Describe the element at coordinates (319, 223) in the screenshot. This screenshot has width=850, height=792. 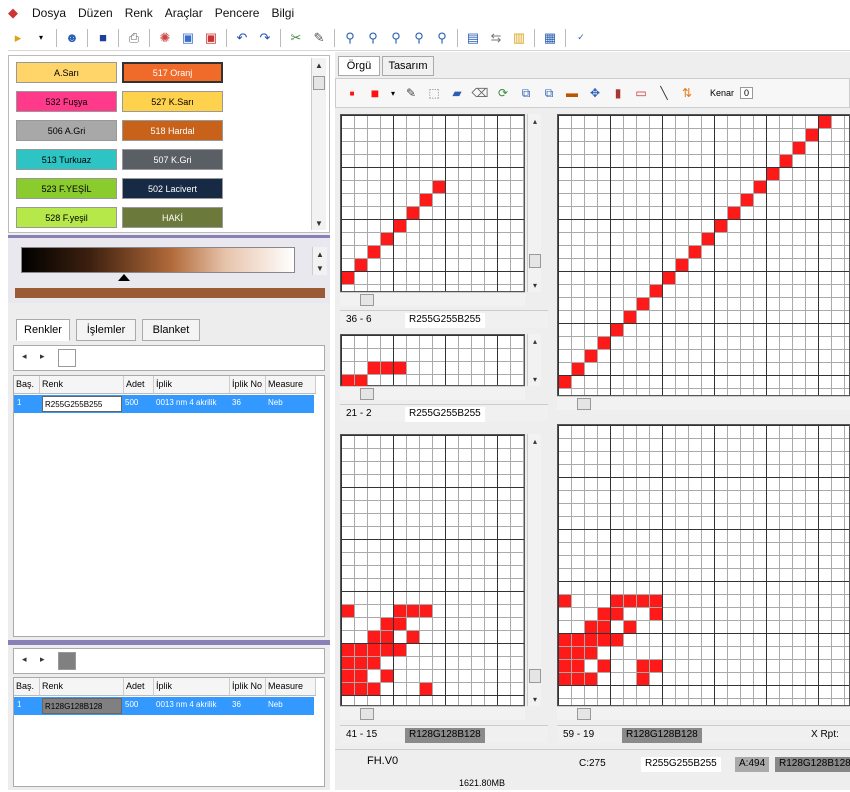
I see `scroll-down-icon: ▼` at that location.